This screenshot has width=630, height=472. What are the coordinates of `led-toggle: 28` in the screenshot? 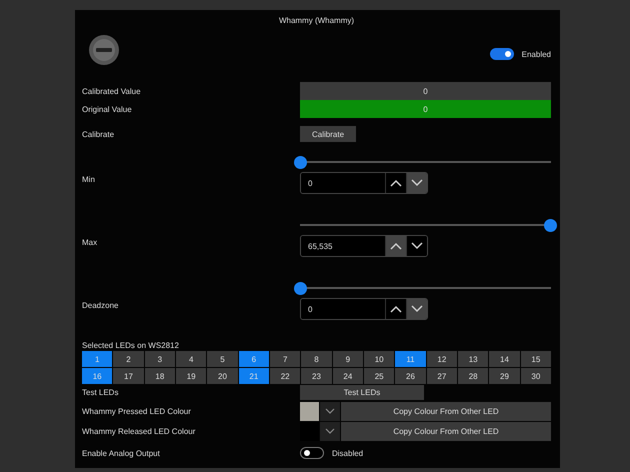 It's located at (473, 376).